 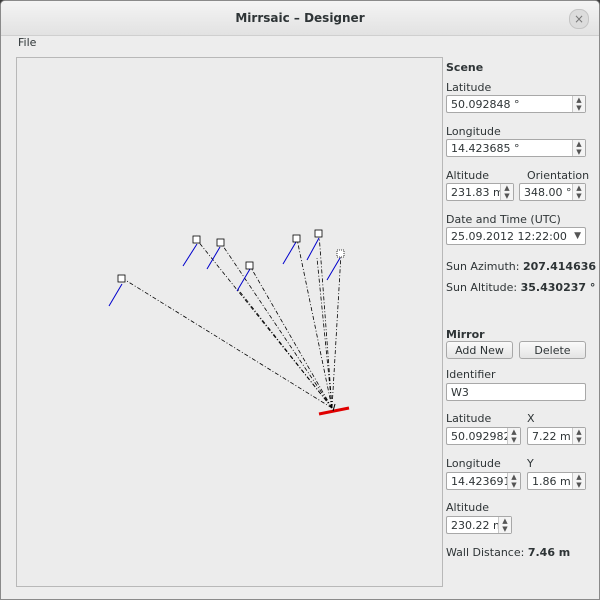 I want to click on mirror-longitude-value: 14.423691, so click(x=481, y=481).